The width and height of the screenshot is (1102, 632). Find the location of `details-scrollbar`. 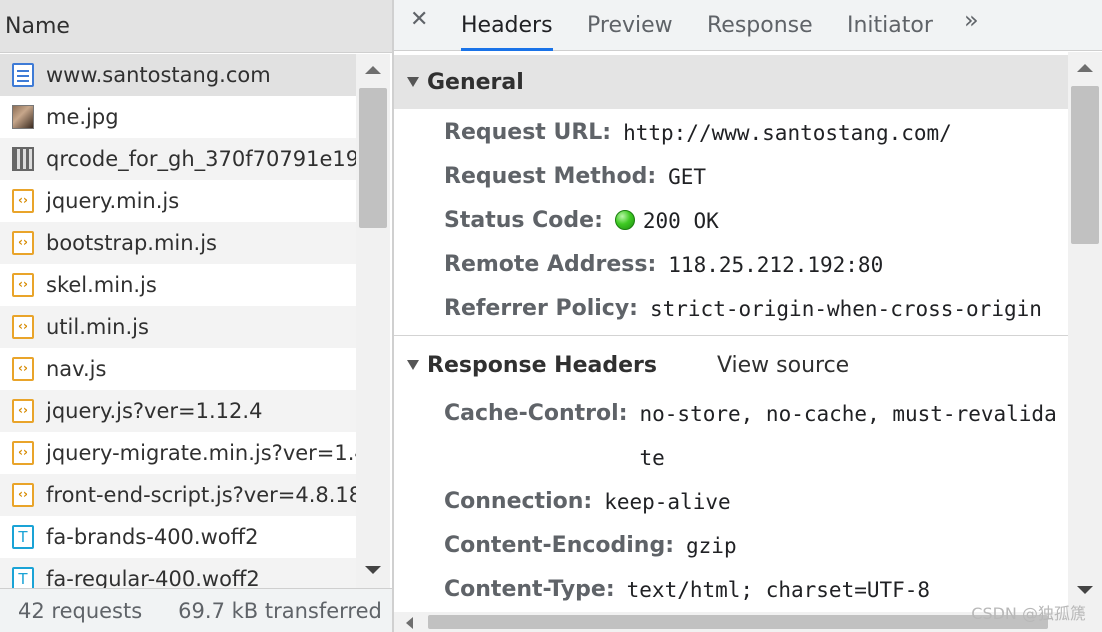

details-scrollbar is located at coordinates (1085, 332).